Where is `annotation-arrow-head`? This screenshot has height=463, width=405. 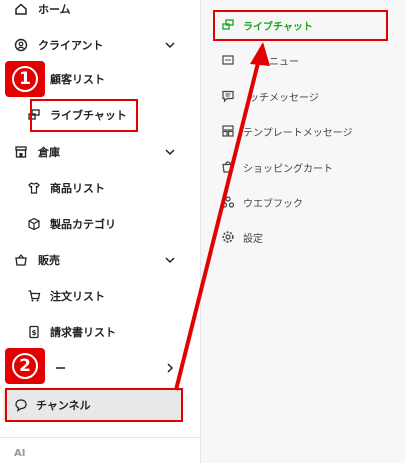 annotation-arrow-head is located at coordinates (260, 54).